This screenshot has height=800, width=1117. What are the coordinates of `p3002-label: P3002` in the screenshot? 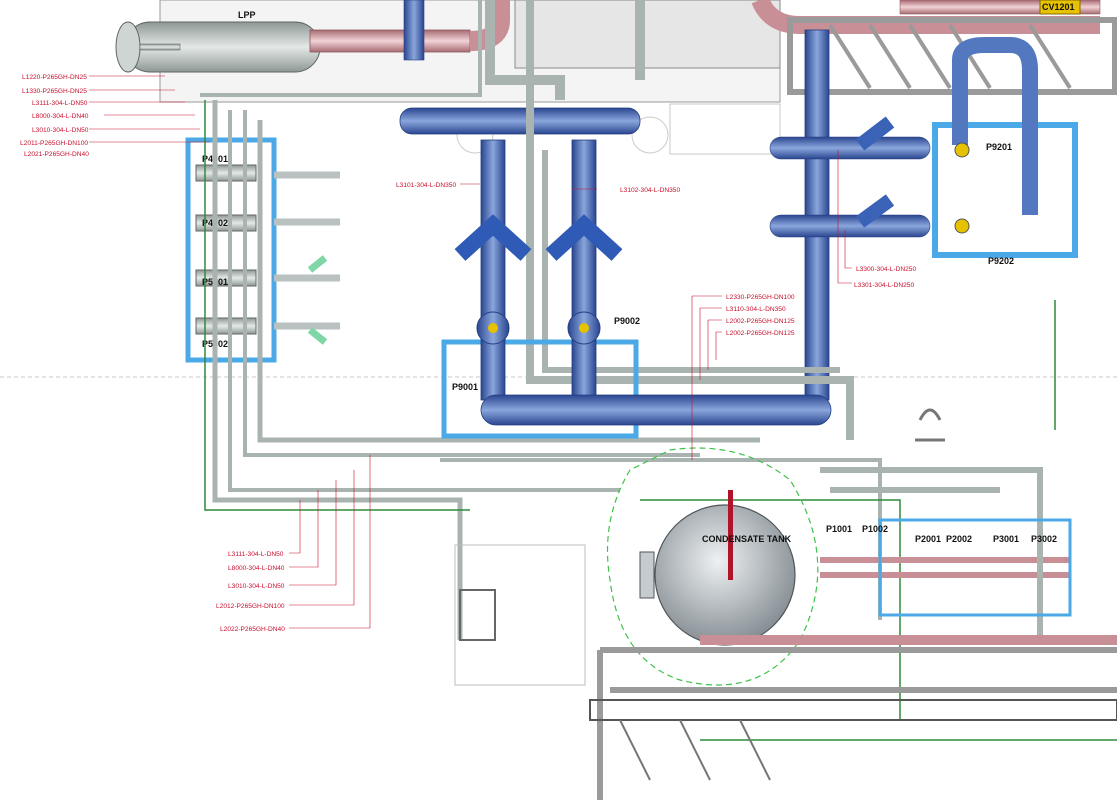 It's located at (1044, 539).